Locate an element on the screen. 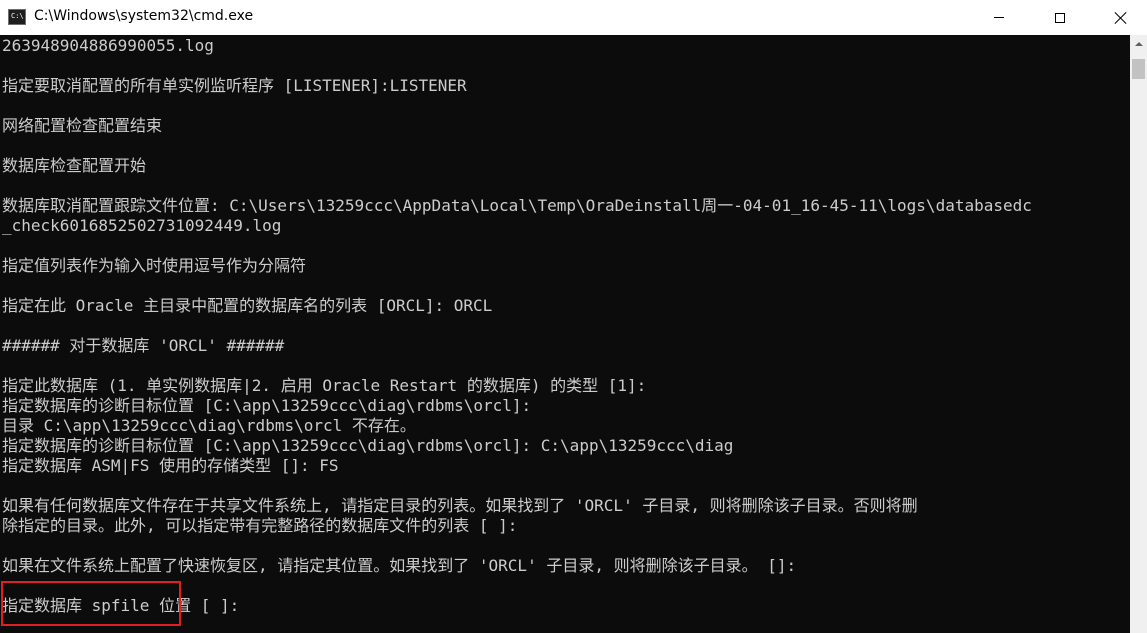 This screenshot has width=1147, height=633. console-line: 网络配置检查配置结束 is located at coordinates (82, 125).